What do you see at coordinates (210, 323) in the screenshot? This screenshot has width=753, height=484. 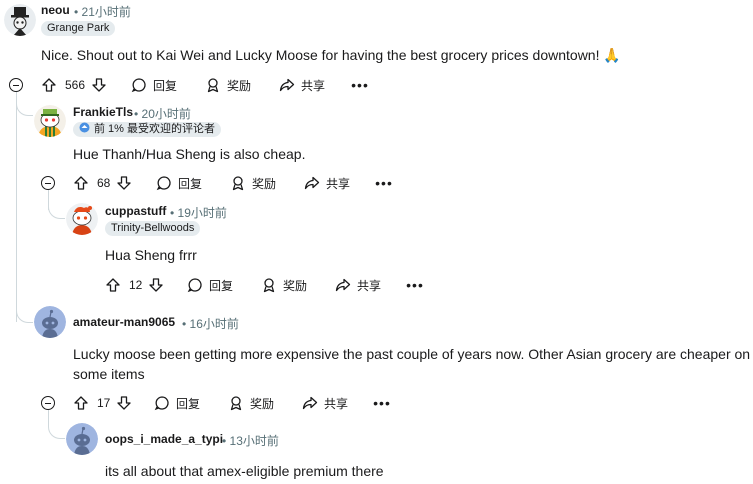 I see `timestamp: • 16小时前` at bounding box center [210, 323].